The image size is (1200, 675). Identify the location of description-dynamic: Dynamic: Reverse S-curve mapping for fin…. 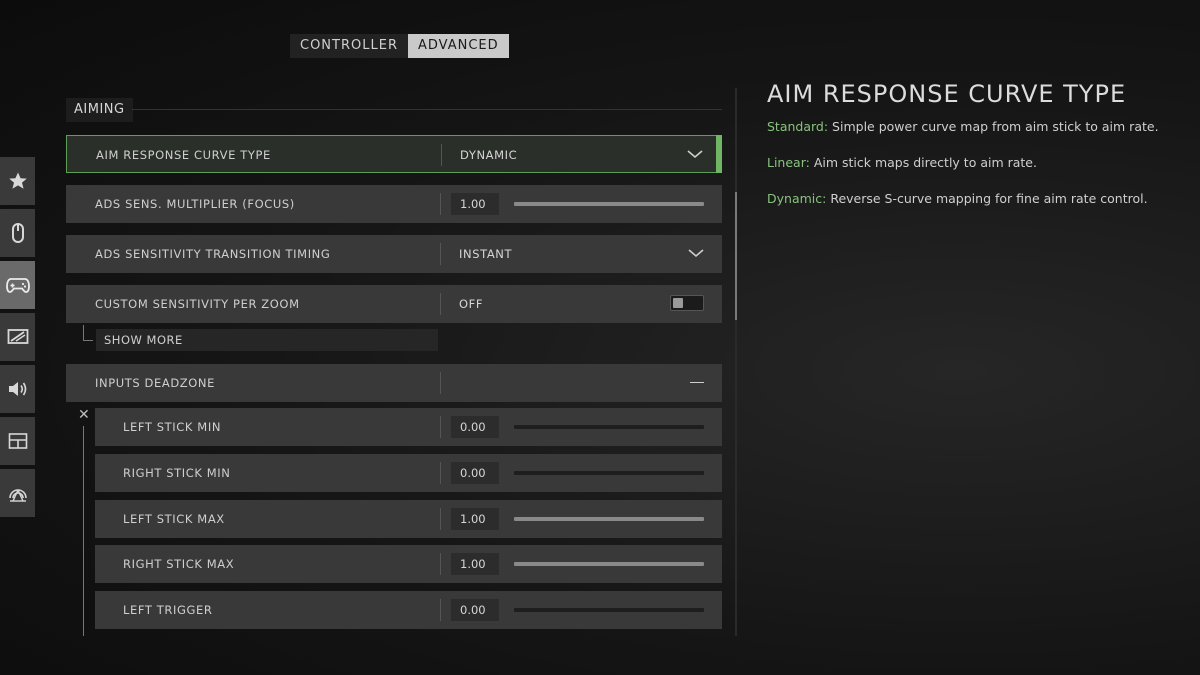
(977, 198).